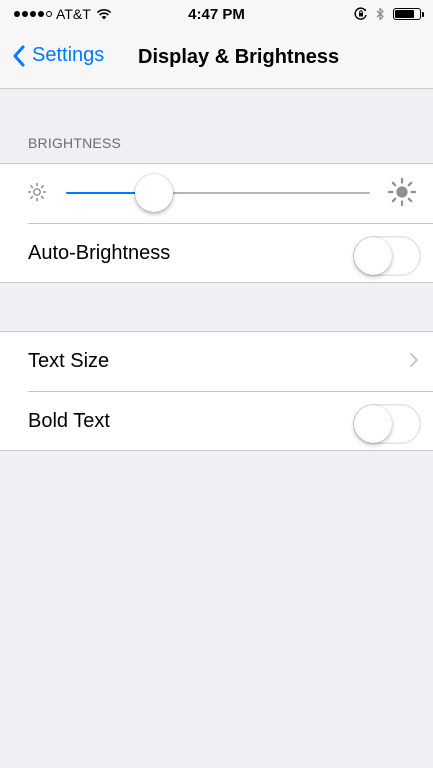  Describe the element at coordinates (216, 421) in the screenshot. I see `bold-text-row: Bold Text` at that location.